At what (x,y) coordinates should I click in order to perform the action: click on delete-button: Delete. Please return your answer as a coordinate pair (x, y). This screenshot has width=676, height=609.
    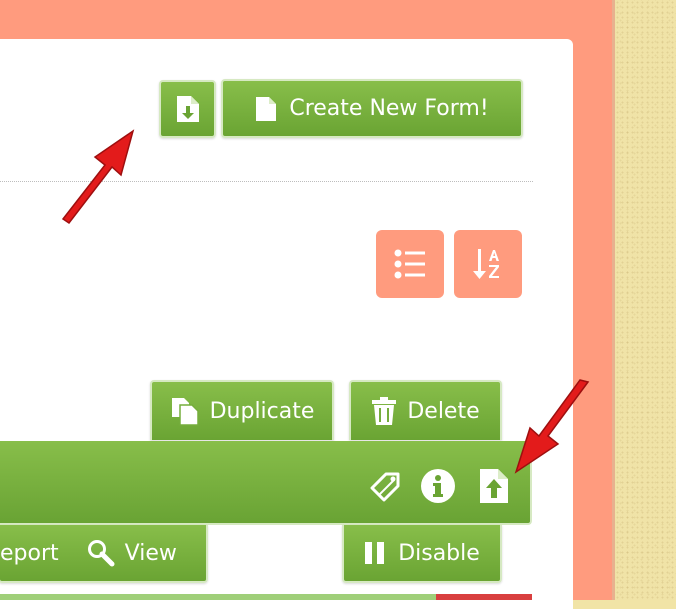
    Looking at the image, I should click on (425, 410).